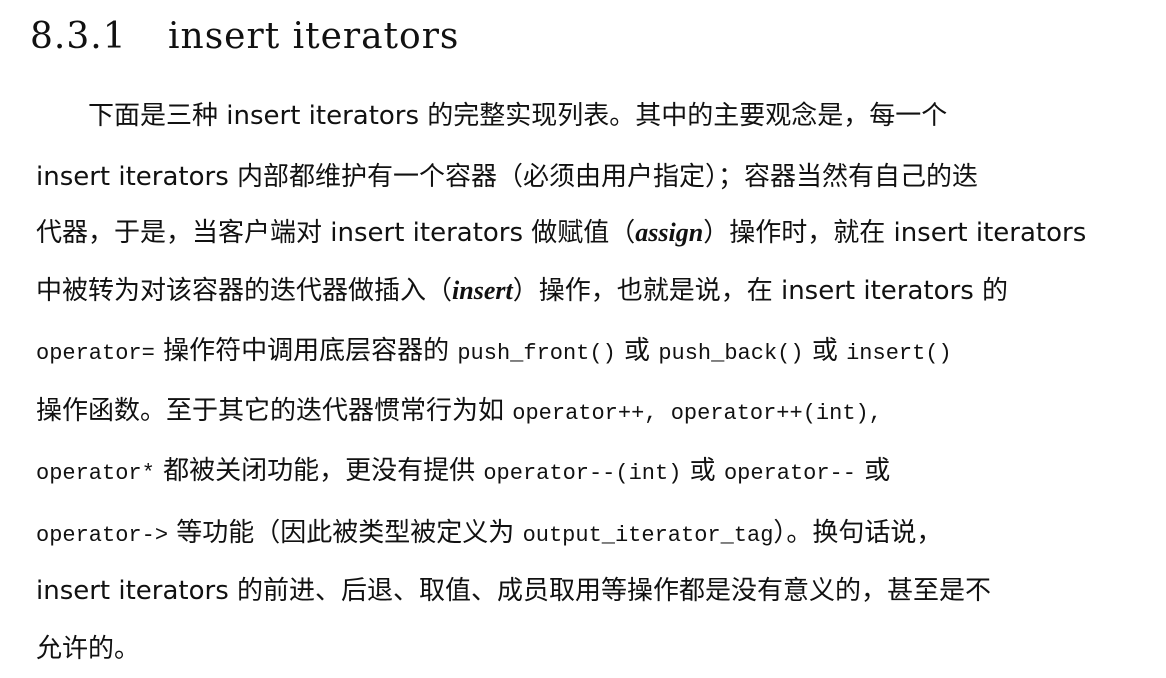 This screenshot has height=678, width=1166. I want to click on code-operator-deref: operator*, so click(95, 473).